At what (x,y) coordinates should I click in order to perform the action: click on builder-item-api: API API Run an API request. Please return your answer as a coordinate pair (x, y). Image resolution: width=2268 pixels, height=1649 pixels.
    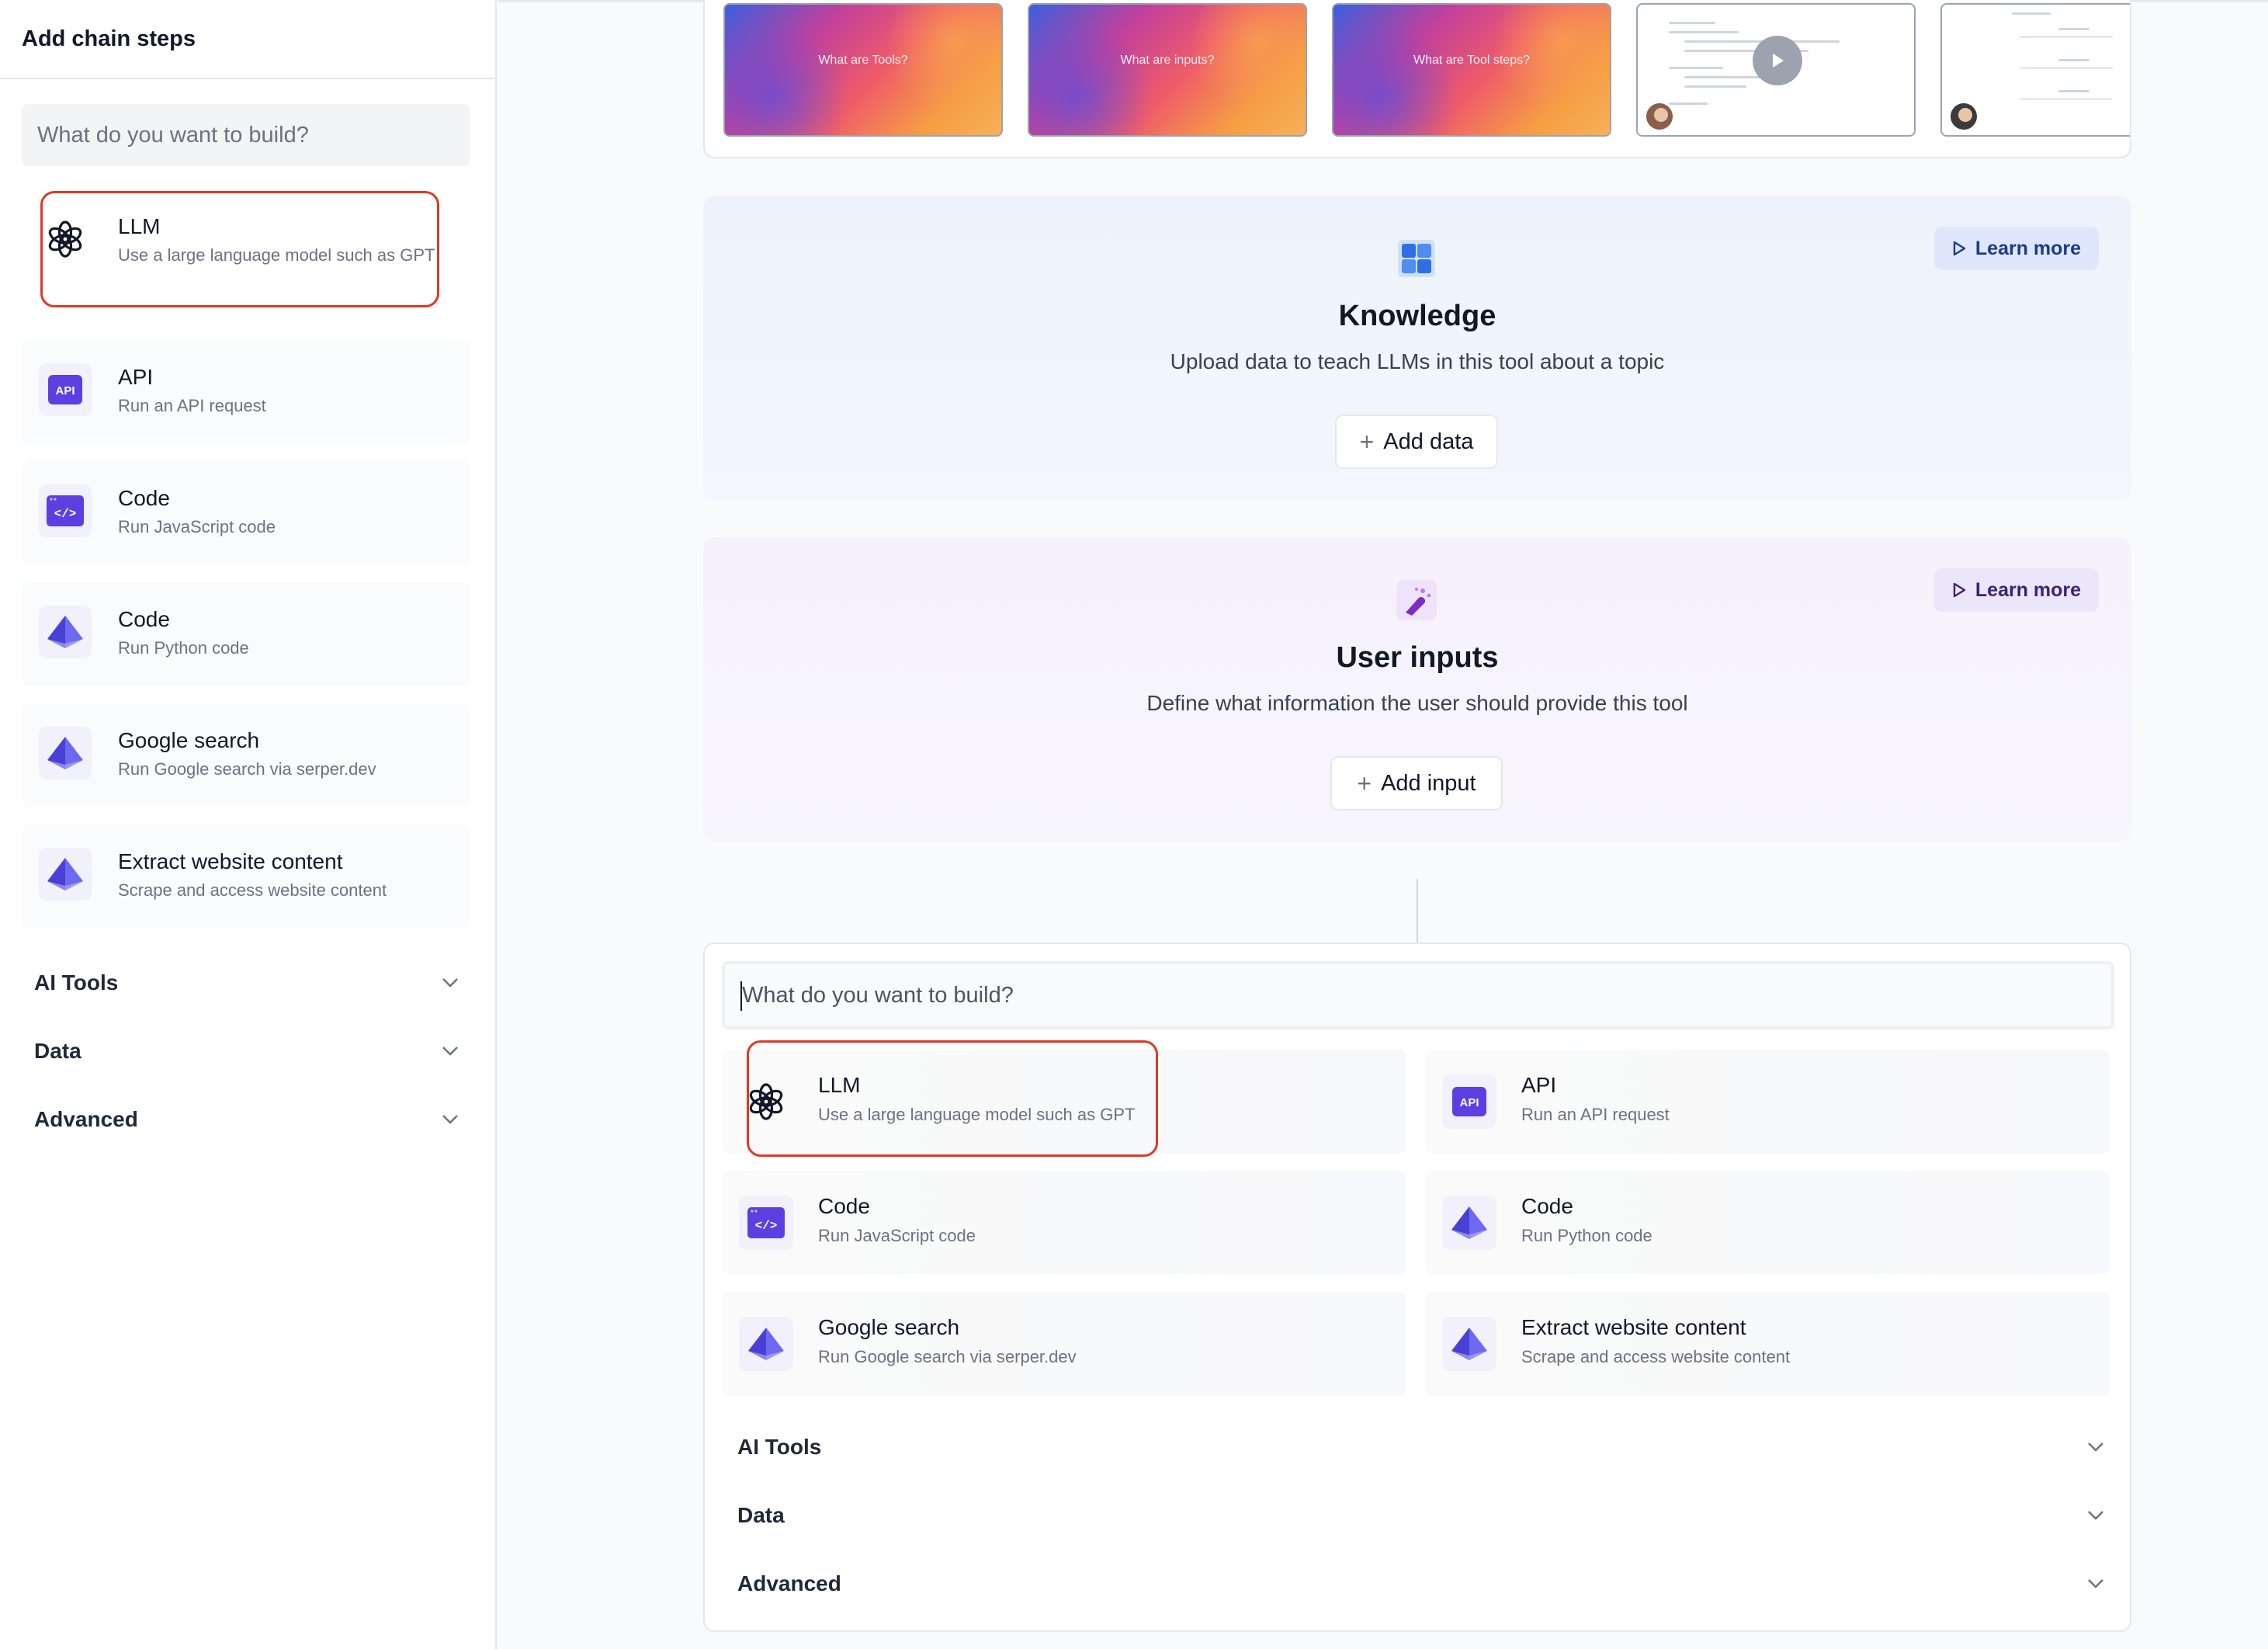
    Looking at the image, I should click on (1767, 1102).